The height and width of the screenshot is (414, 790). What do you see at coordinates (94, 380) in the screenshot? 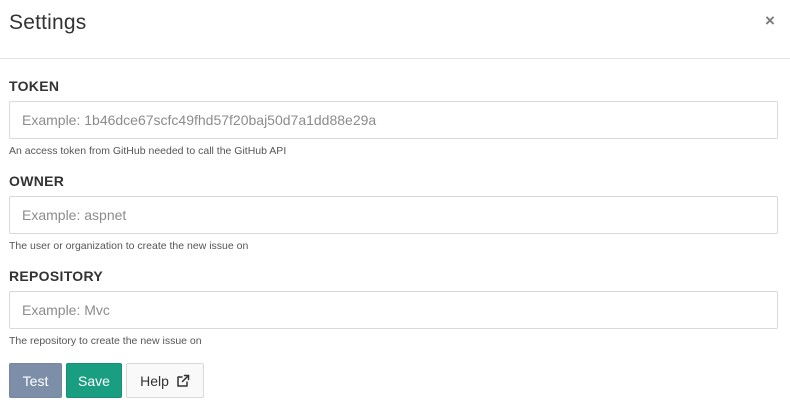
I see `save-button: Save` at bounding box center [94, 380].